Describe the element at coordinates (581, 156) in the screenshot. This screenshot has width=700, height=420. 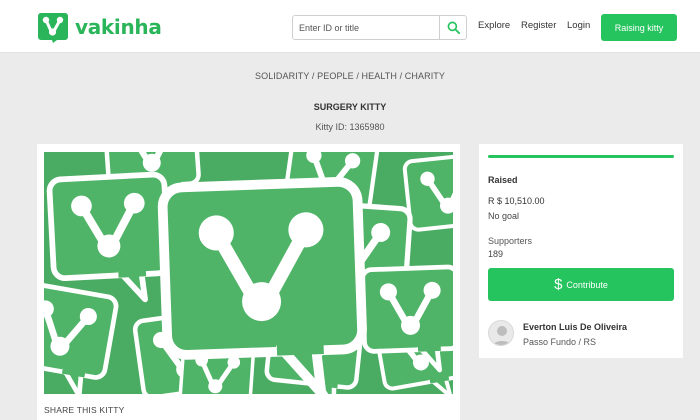
I see `progress-bar` at that location.